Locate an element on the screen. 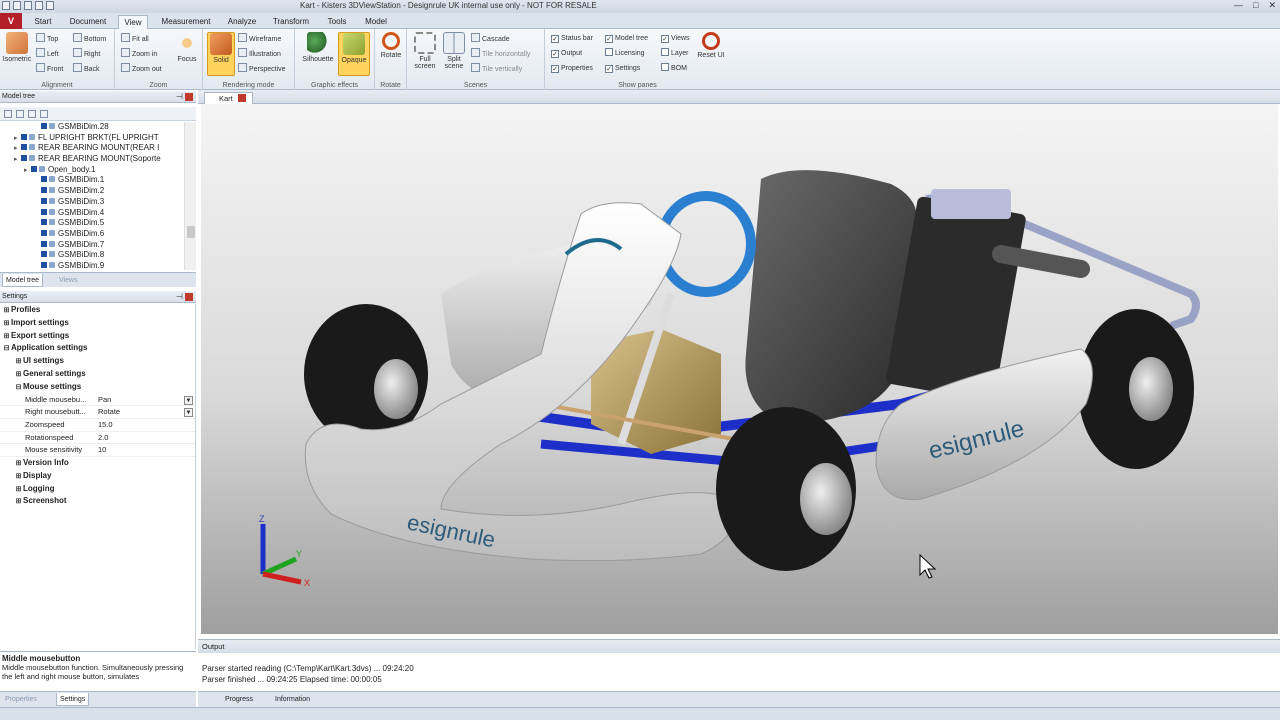 This screenshot has width=1280, height=720. tile-horizontally-button: Tile horizontally is located at coordinates (500, 54).